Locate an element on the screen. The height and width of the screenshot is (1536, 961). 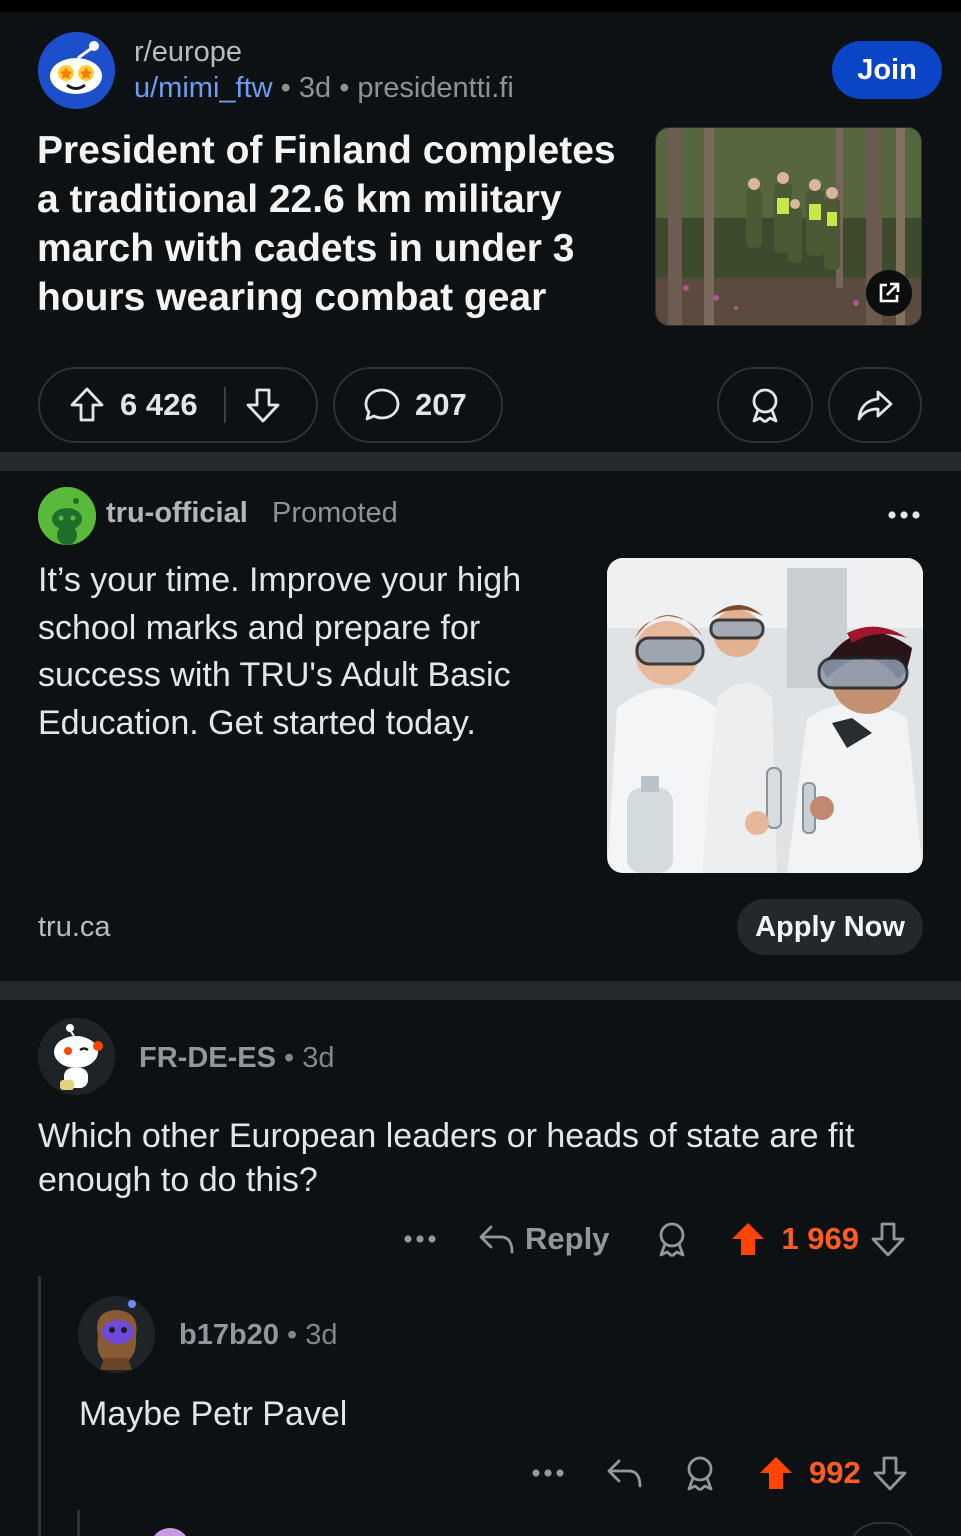
post-meta: u/mimi_ftw • 3d • presidentti.fi is located at coordinates (324, 88).